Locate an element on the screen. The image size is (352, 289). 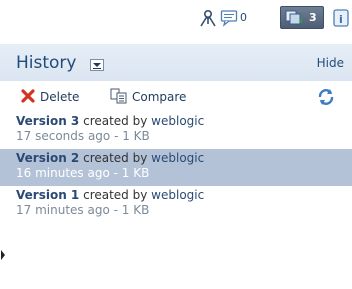
version-details: 17 minutes ago - 1 KB is located at coordinates (83, 210).